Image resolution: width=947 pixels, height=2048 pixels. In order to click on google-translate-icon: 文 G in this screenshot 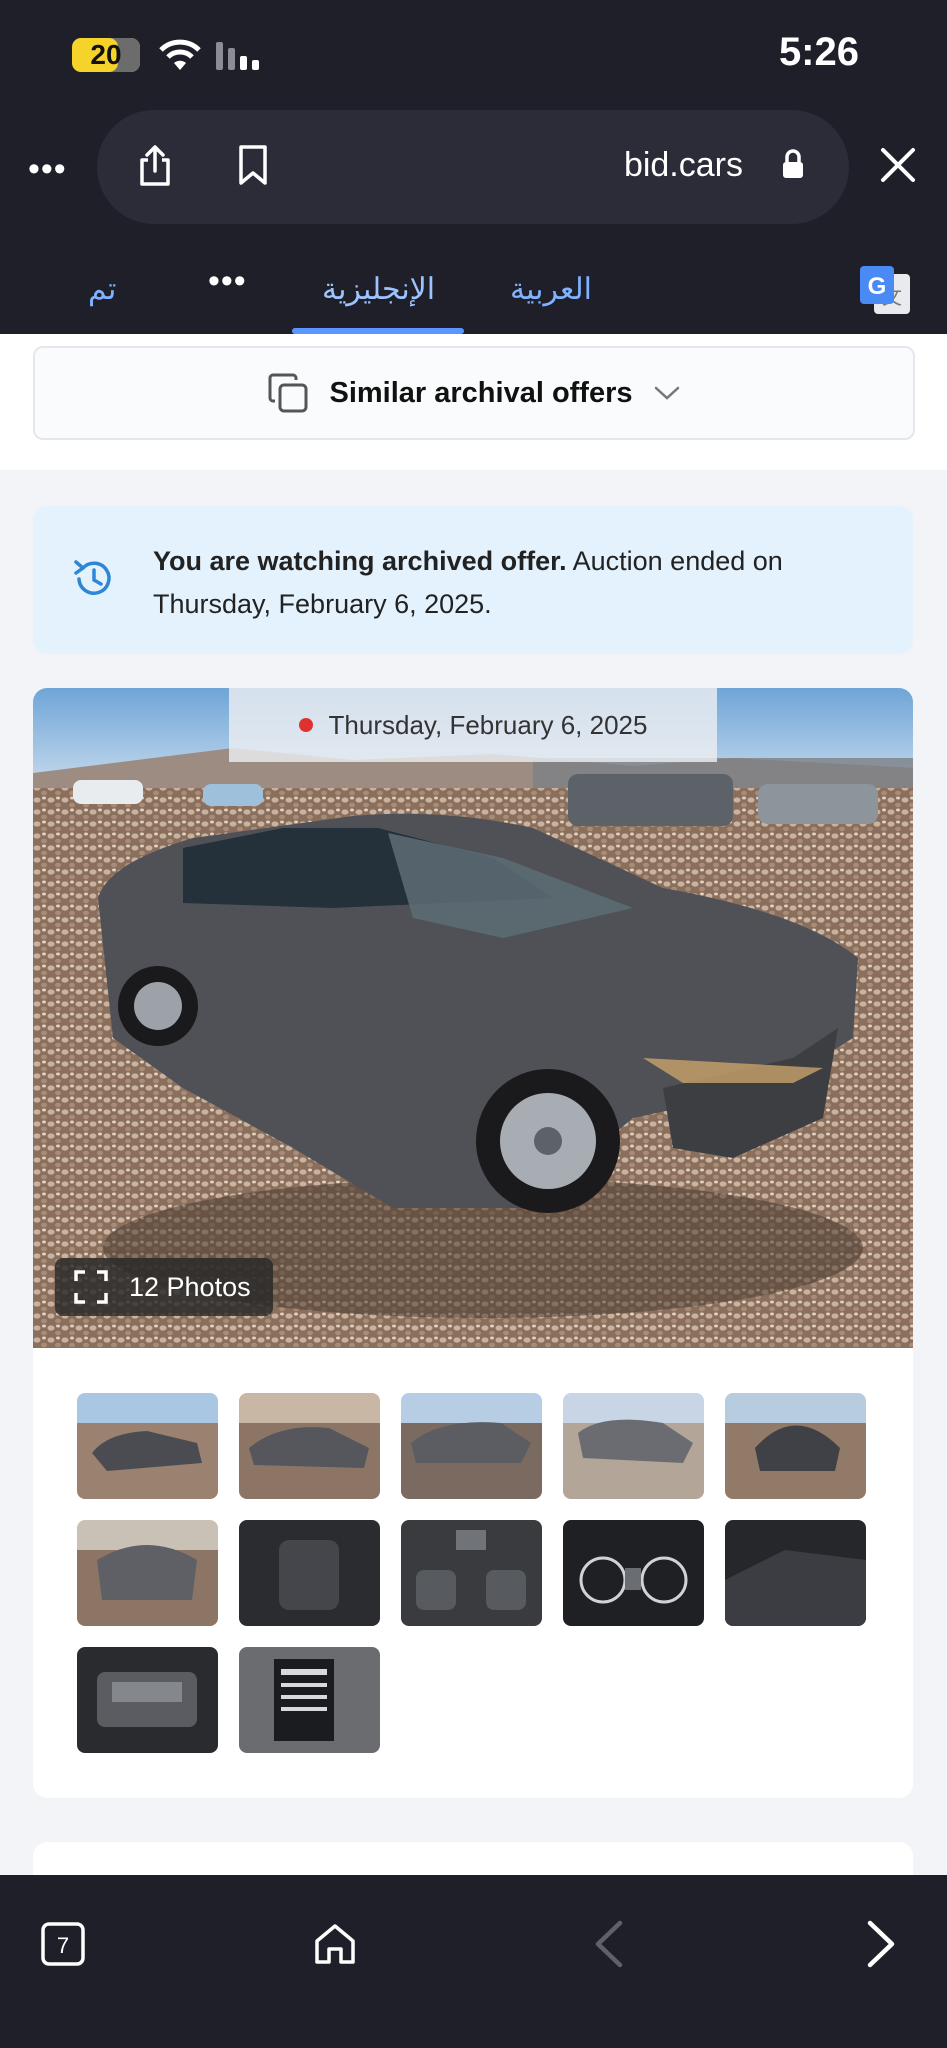, I will do `click(885, 290)`.